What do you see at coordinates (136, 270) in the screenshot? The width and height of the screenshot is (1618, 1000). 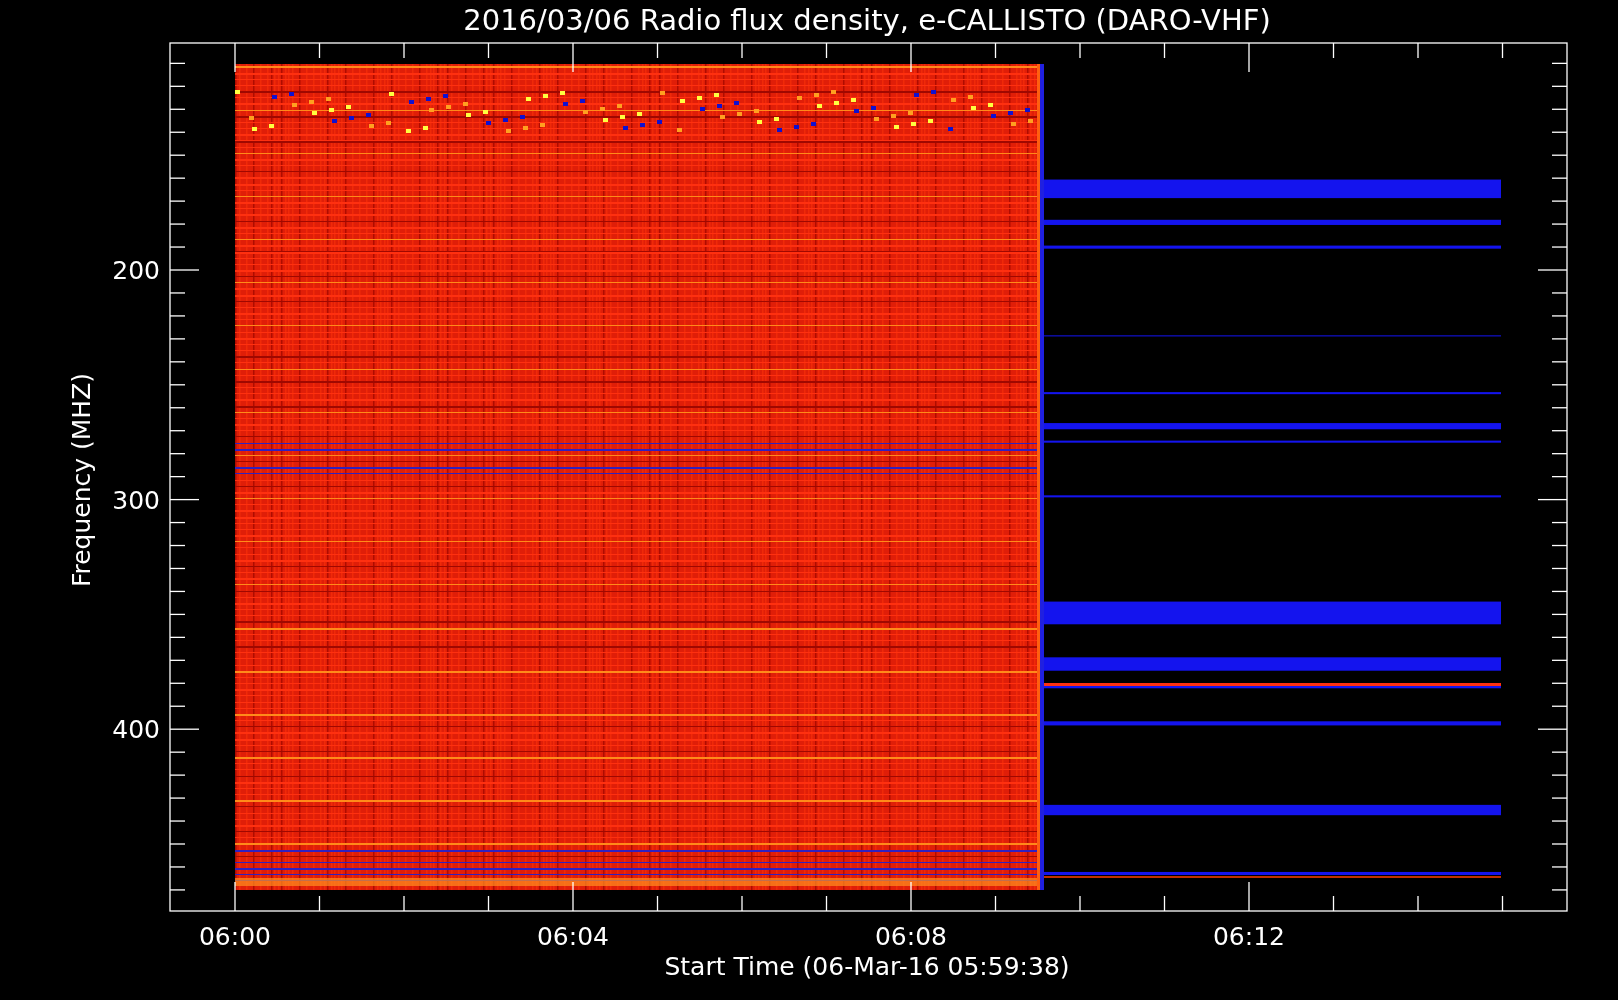 I see `y-tick-label: 200` at bounding box center [136, 270].